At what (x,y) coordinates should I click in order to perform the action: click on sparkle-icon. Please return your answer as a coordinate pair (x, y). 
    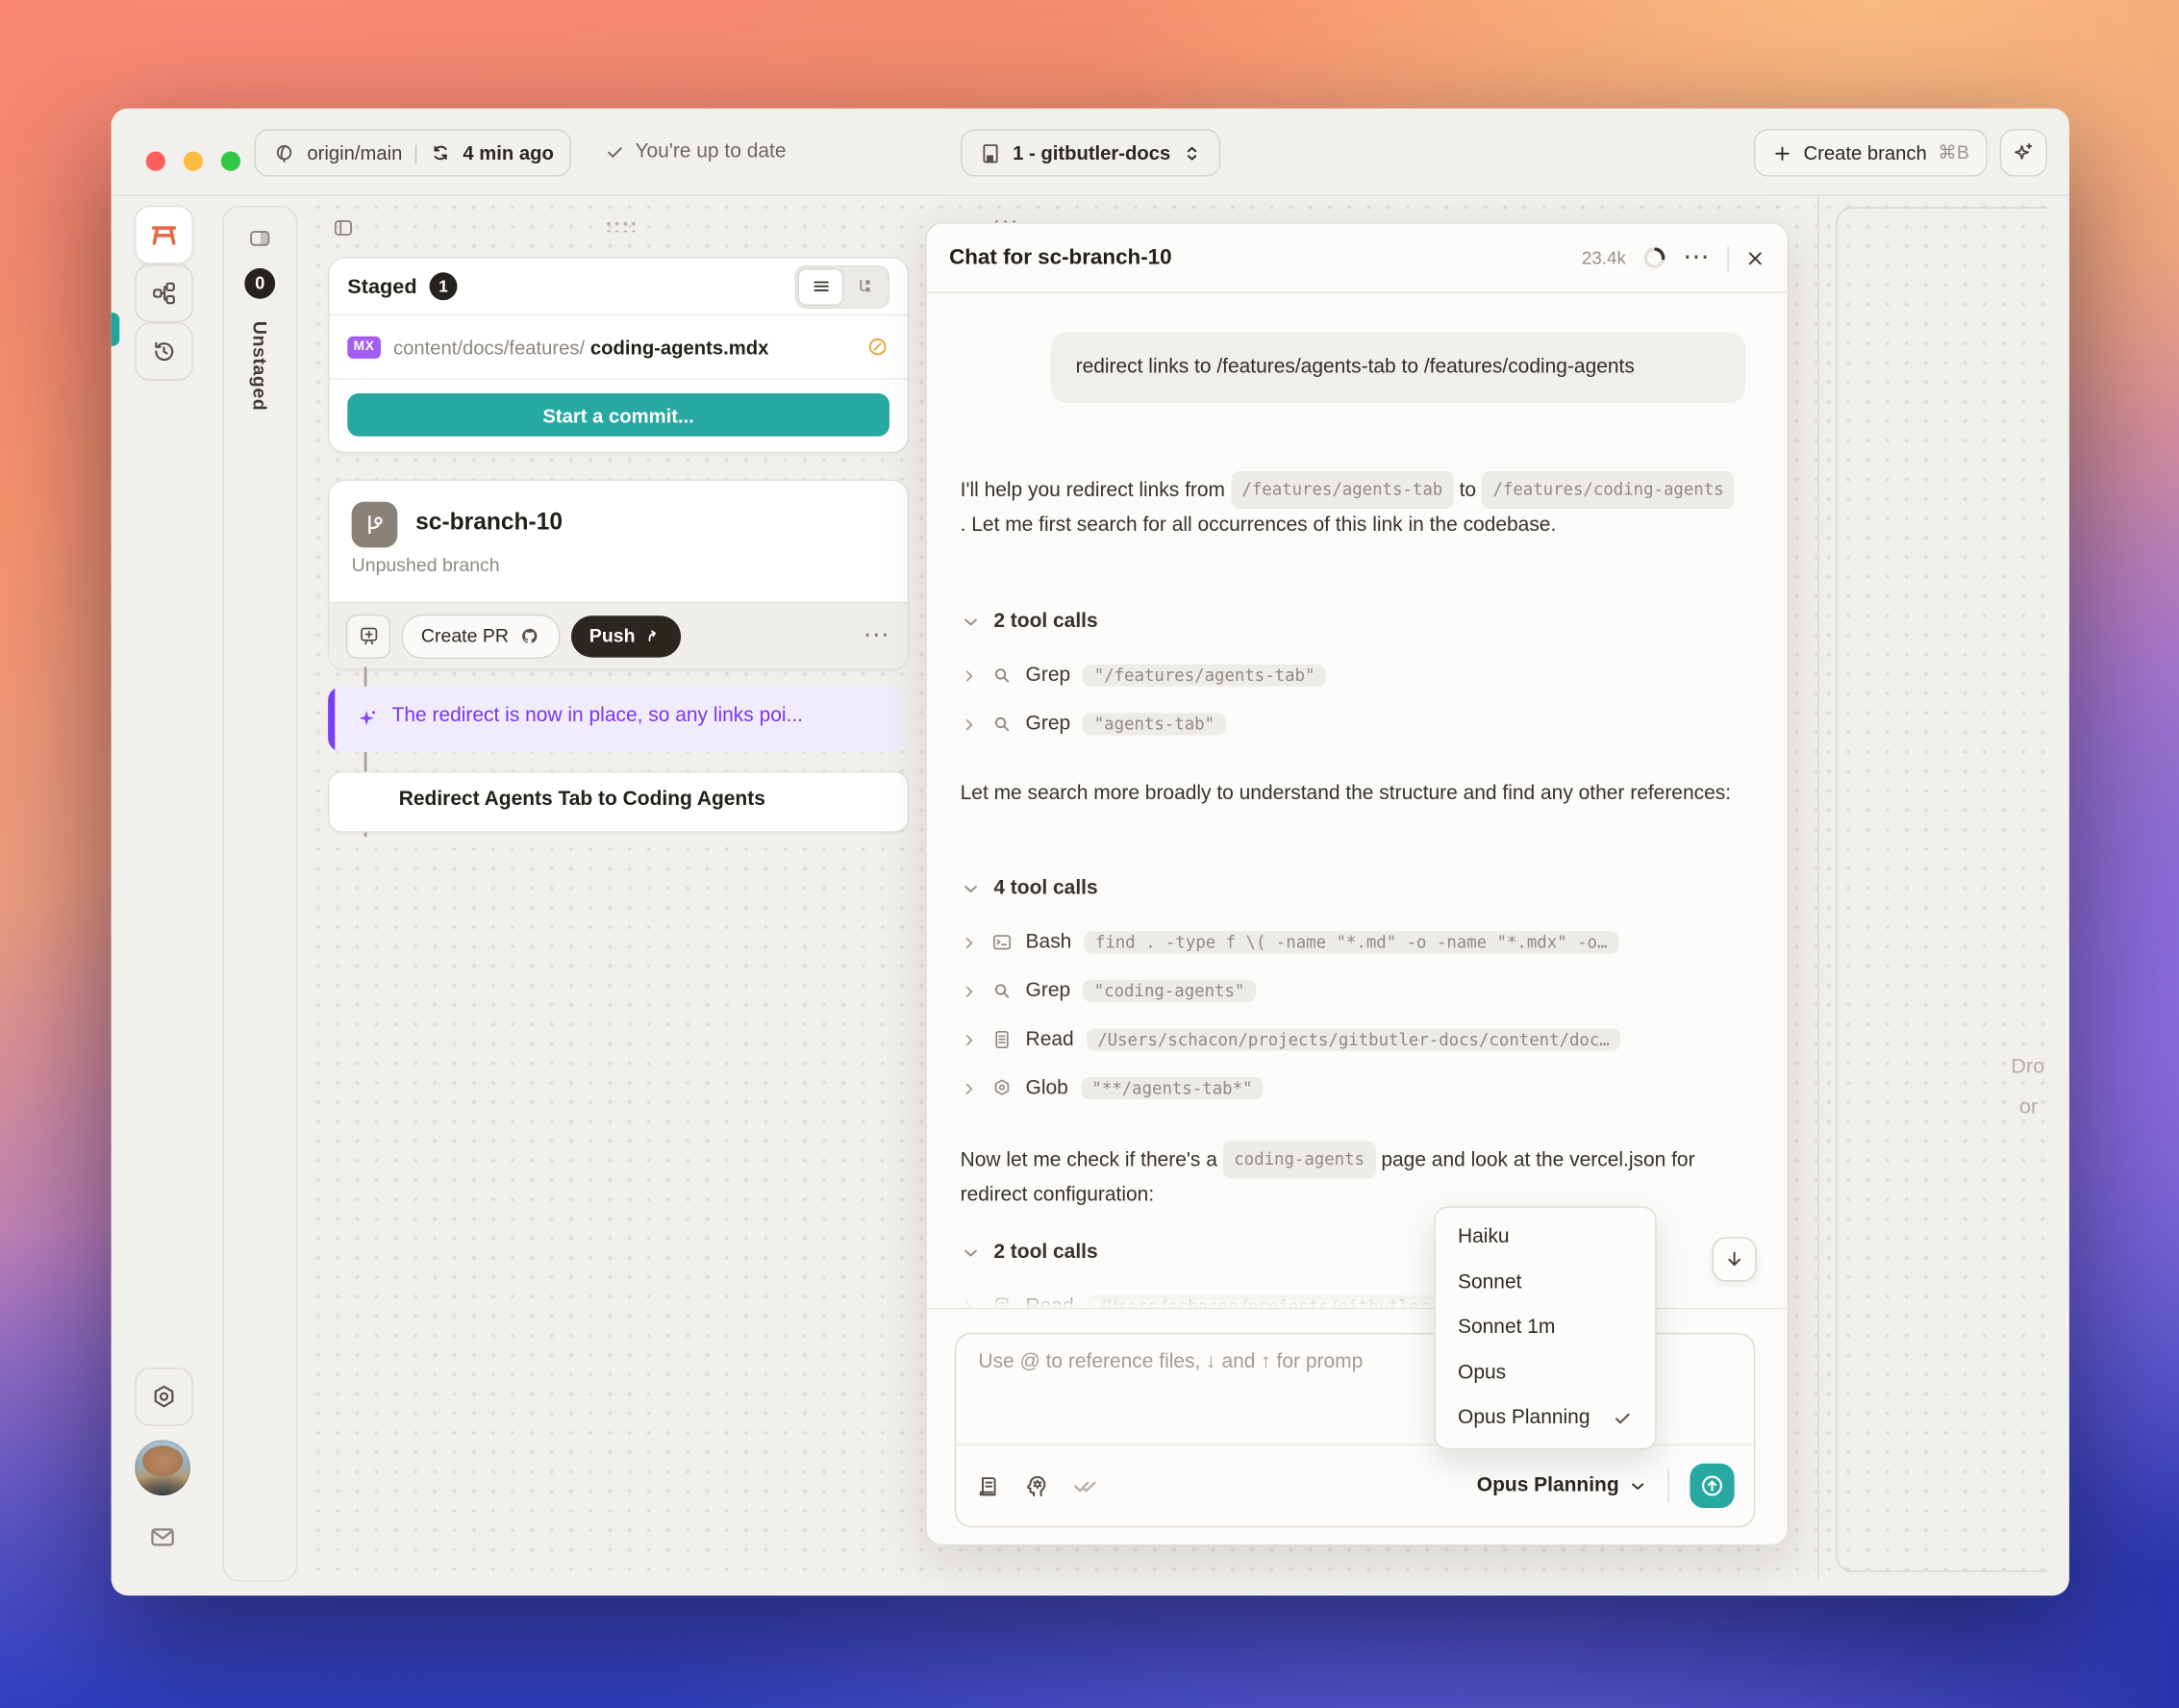
    Looking at the image, I should click on (368, 720).